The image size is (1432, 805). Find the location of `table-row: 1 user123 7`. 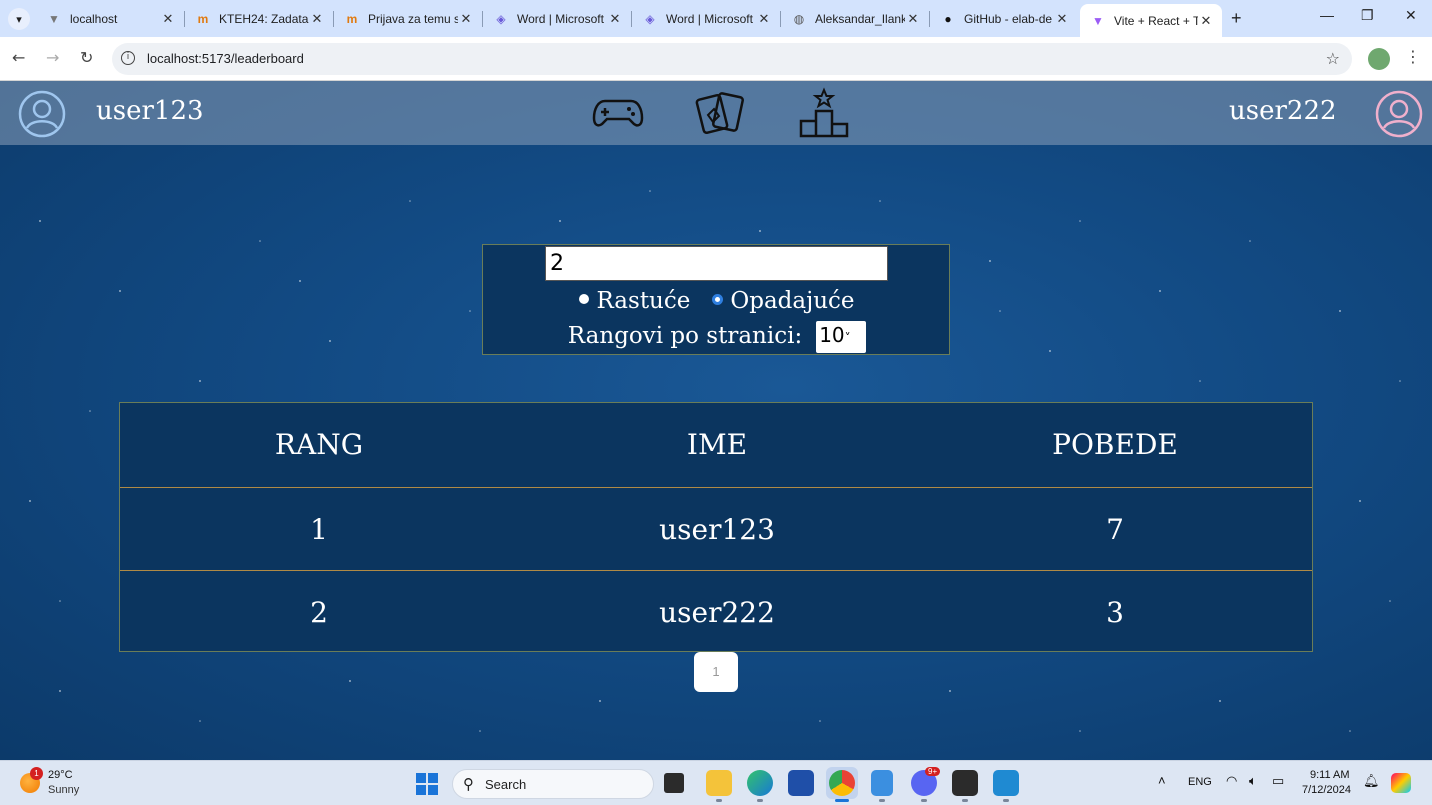

table-row: 1 user123 7 is located at coordinates (716, 528).